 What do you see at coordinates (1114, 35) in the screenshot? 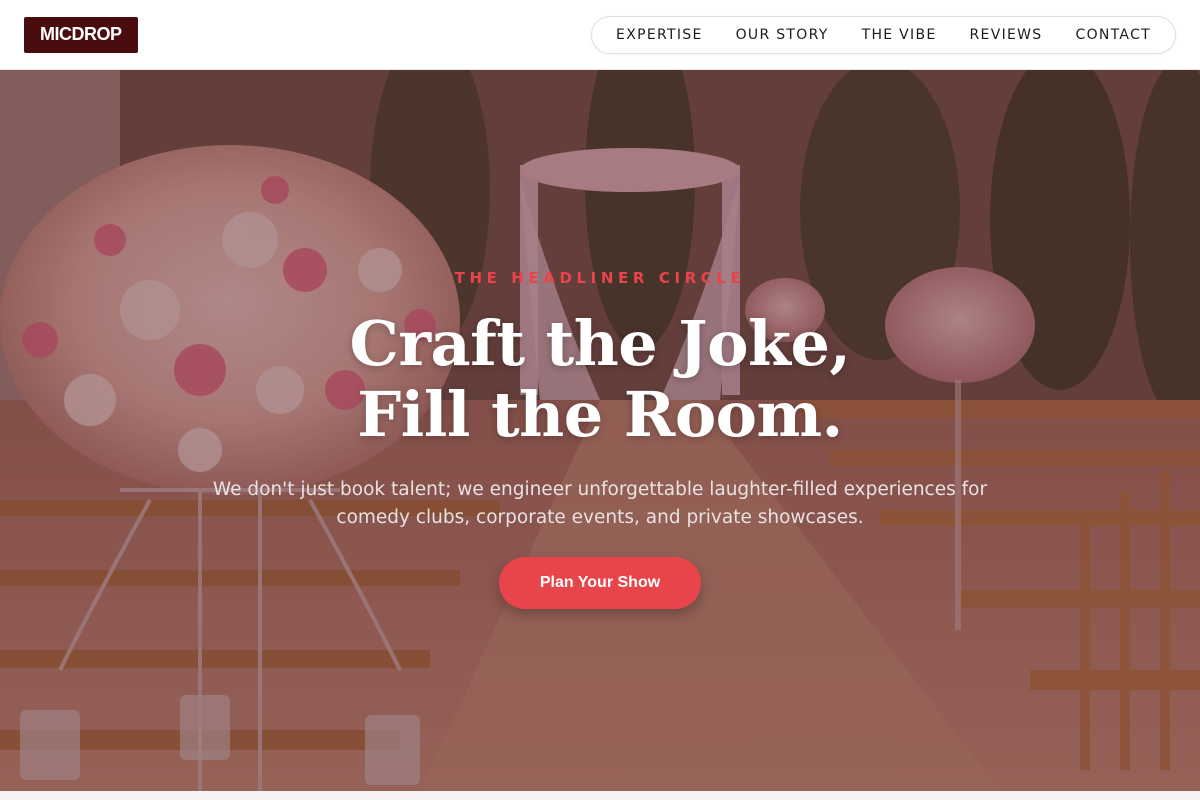
I see `nav-link-contact: CONTACT` at bounding box center [1114, 35].